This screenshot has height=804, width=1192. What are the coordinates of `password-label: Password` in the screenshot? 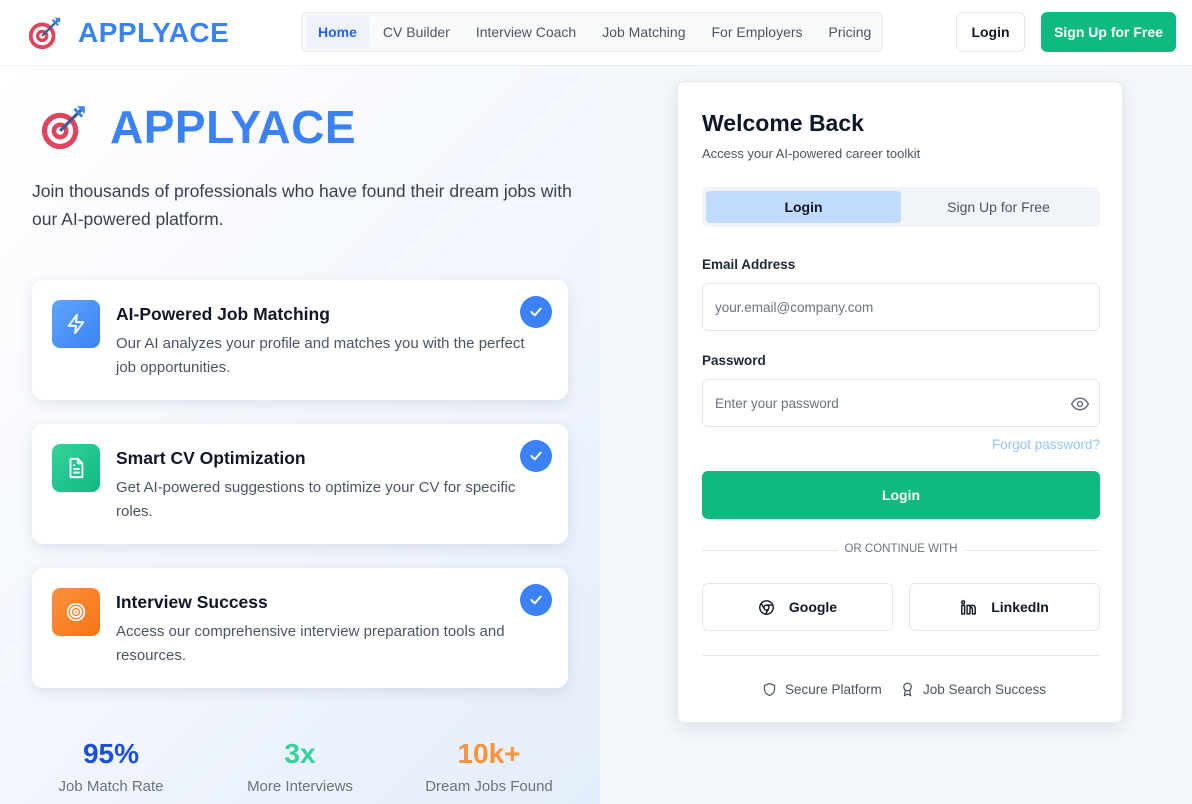 It's located at (734, 360).